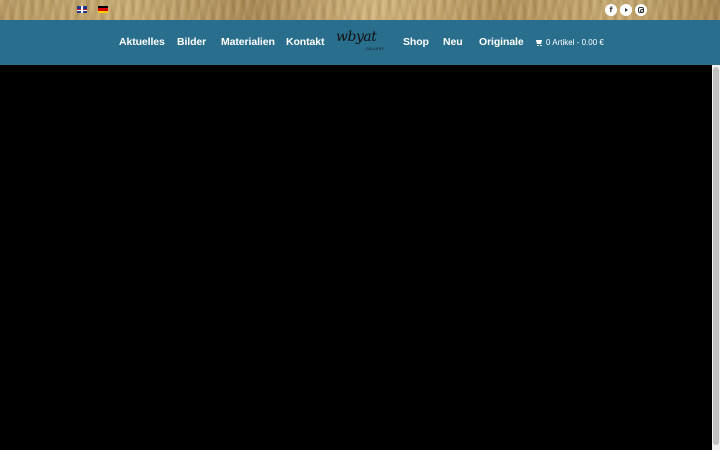  I want to click on scrollbar-thumb, so click(716, 256).